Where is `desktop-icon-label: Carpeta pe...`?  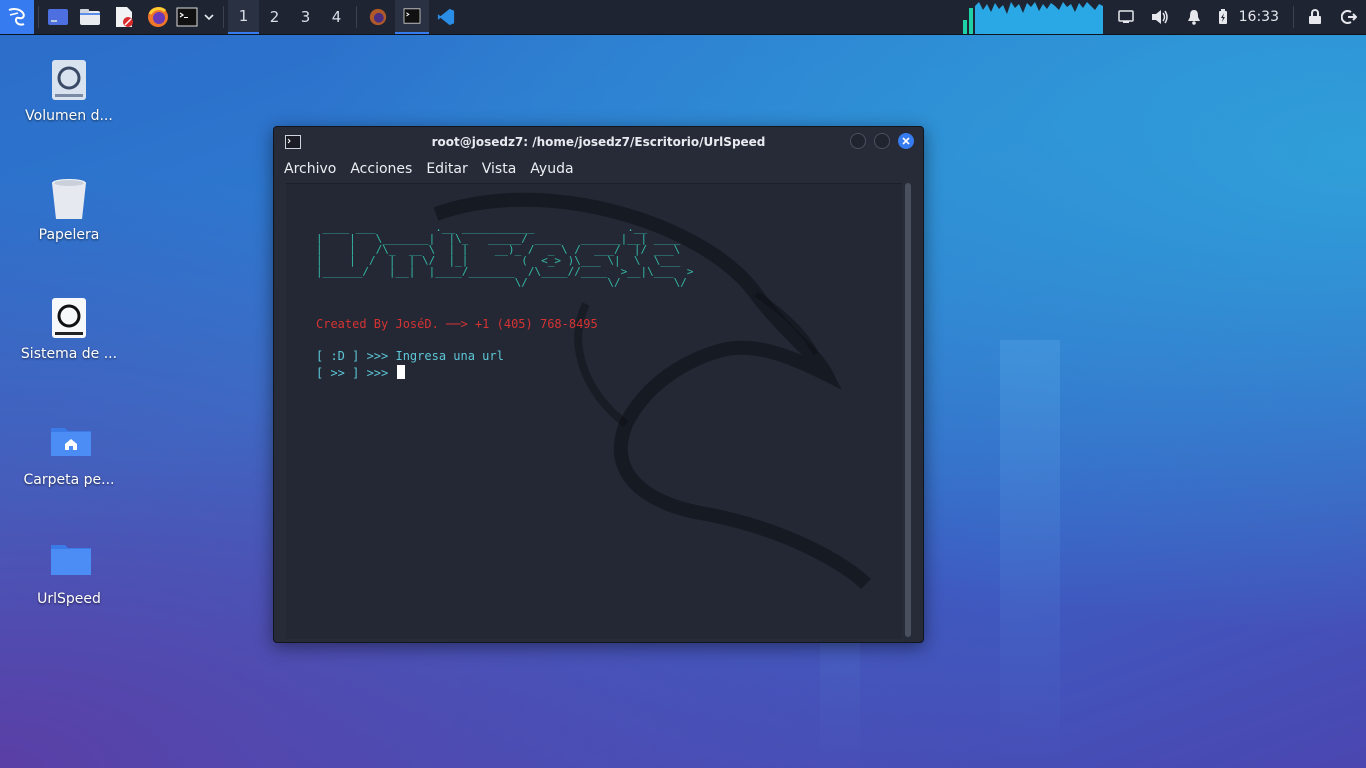
desktop-icon-label: Carpeta pe... is located at coordinates (69, 480).